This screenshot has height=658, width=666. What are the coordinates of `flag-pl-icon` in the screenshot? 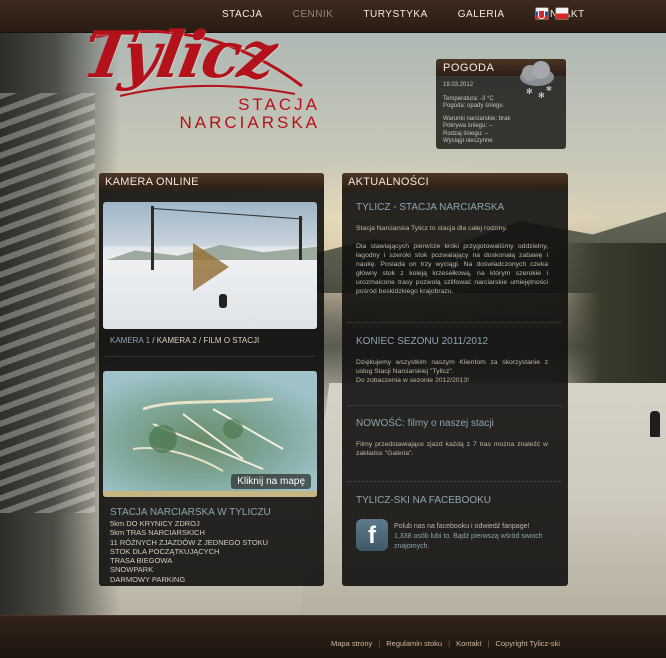 It's located at (562, 13).